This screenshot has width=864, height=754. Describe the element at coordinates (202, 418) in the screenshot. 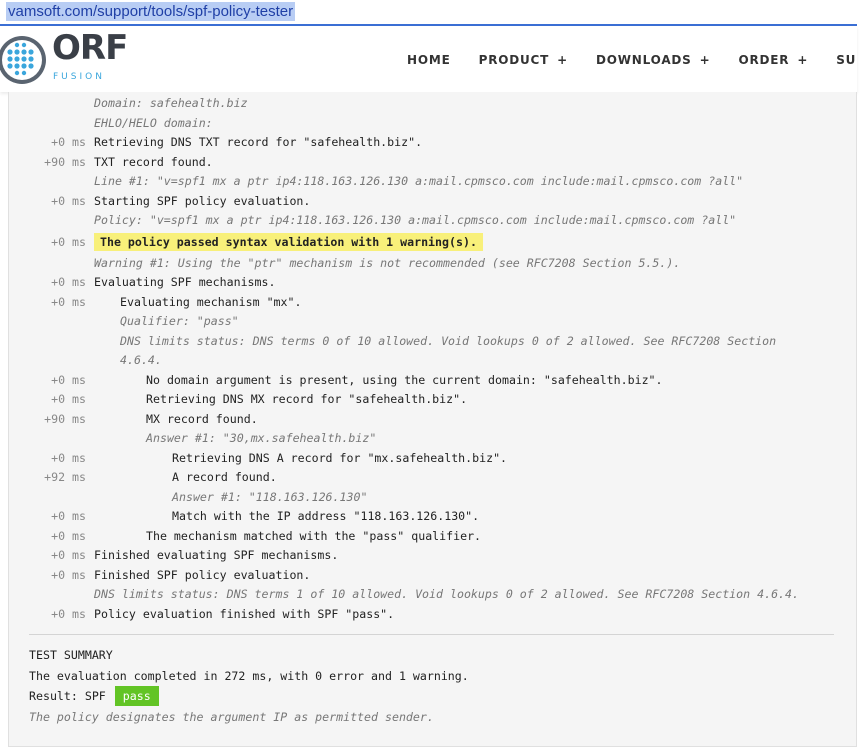

I see `log-message: MX record found.` at that location.